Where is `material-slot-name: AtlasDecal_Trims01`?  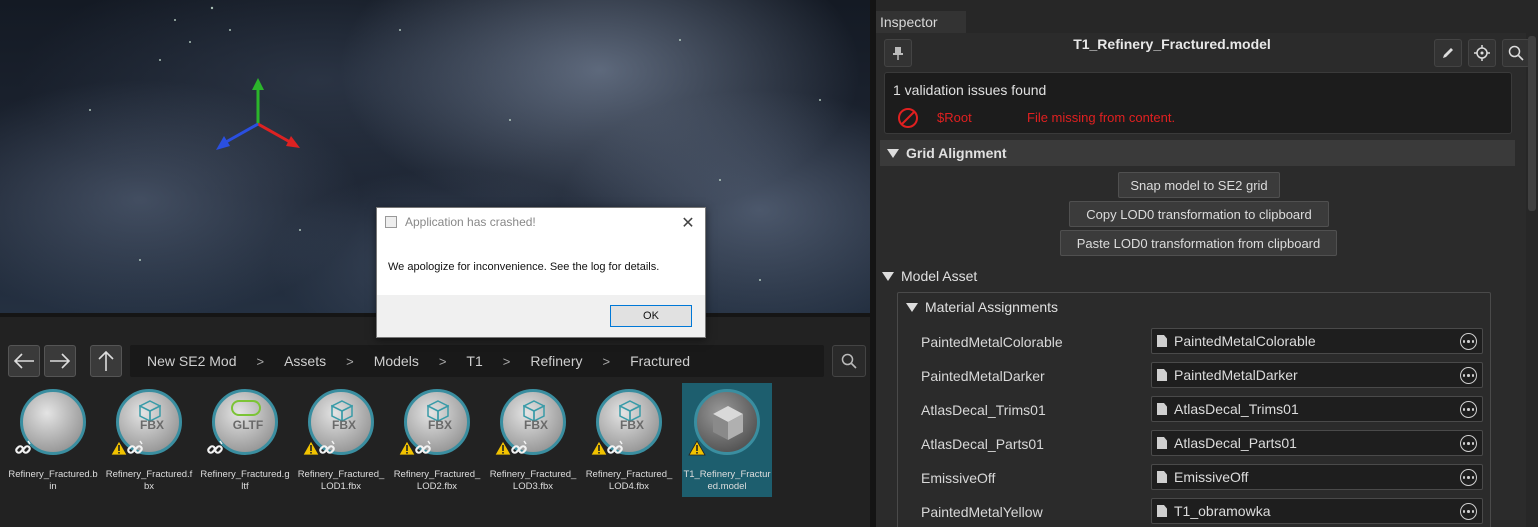
material-slot-name: AtlasDecal_Trims01 is located at coordinates (983, 410).